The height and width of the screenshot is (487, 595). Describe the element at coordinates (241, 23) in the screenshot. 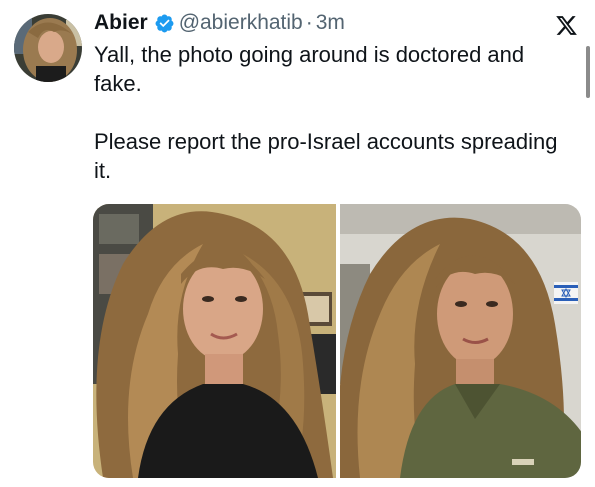

I see `author-handle: @abierkhatib` at that location.